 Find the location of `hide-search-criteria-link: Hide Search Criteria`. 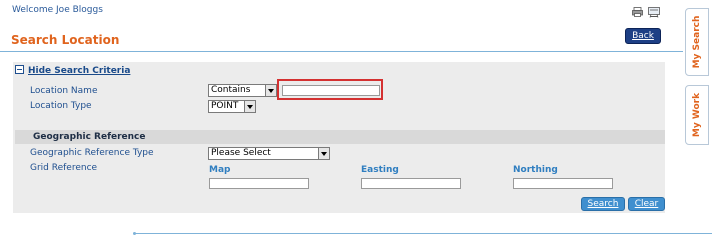

hide-search-criteria-link: Hide Search Criteria is located at coordinates (79, 71).